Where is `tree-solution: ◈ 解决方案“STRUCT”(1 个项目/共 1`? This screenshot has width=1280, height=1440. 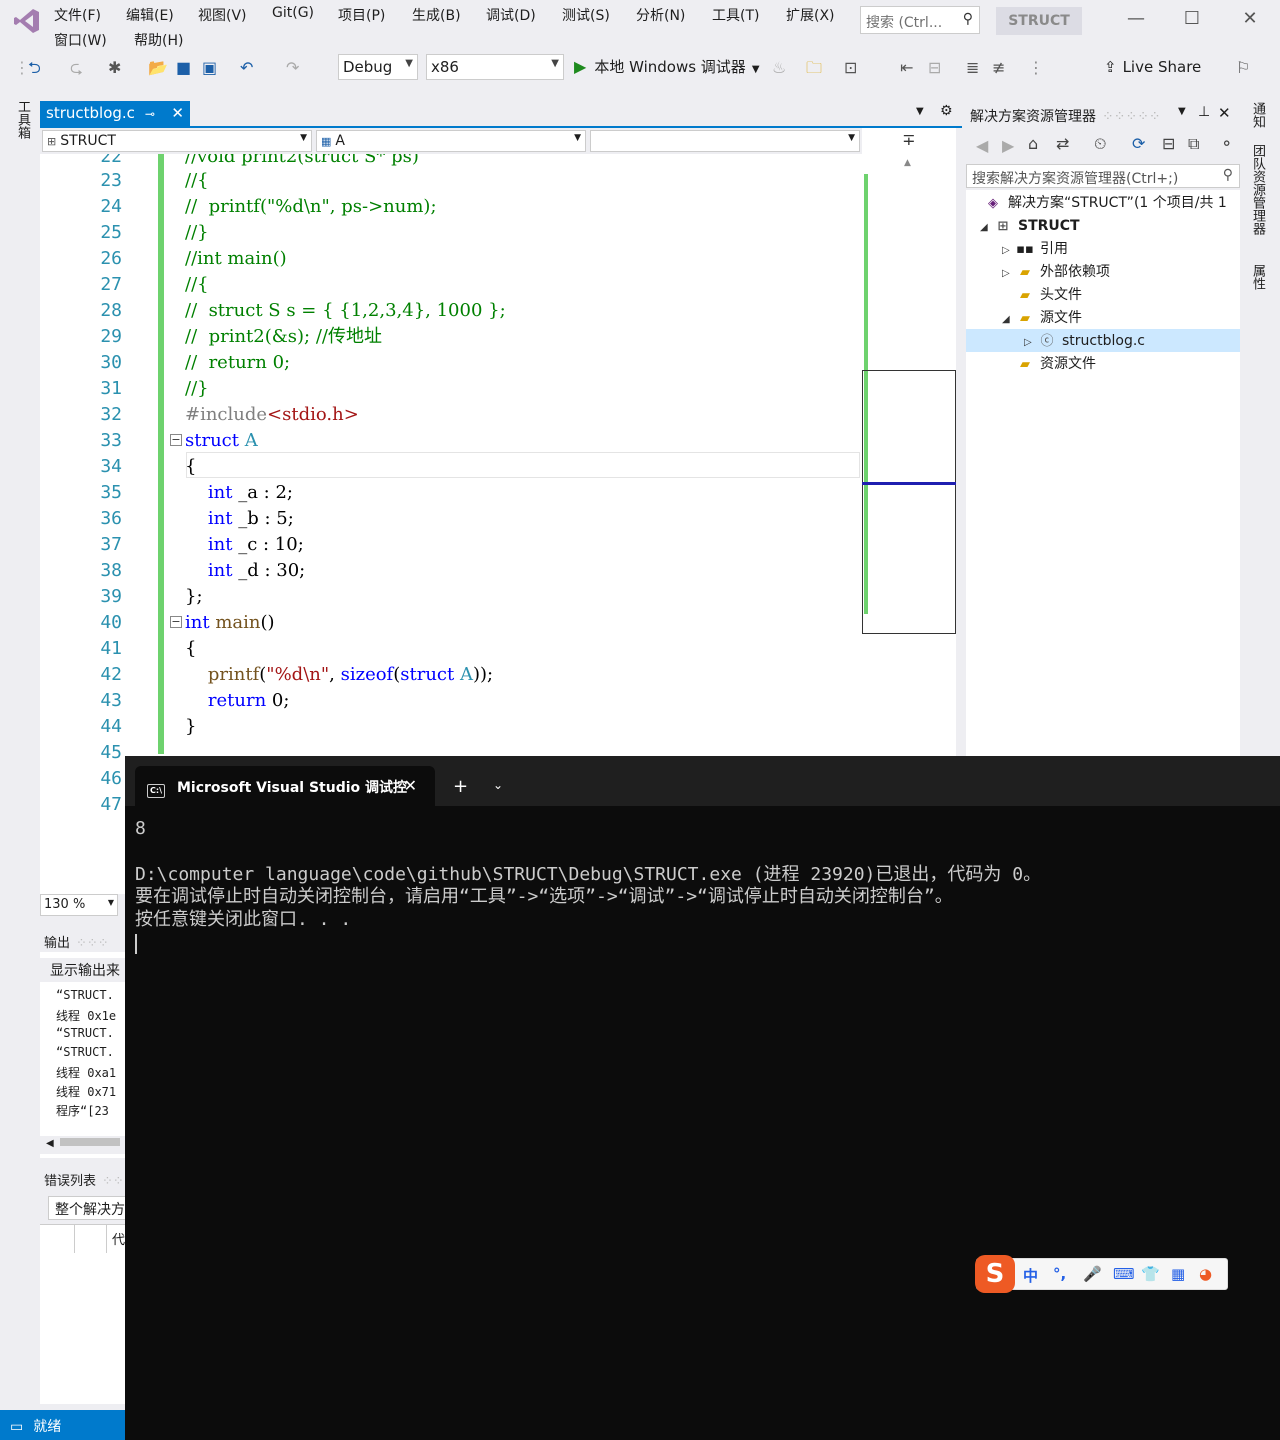 tree-solution: ◈ 解决方案“STRUCT”(1 个项目/共 1 is located at coordinates (1105, 203).